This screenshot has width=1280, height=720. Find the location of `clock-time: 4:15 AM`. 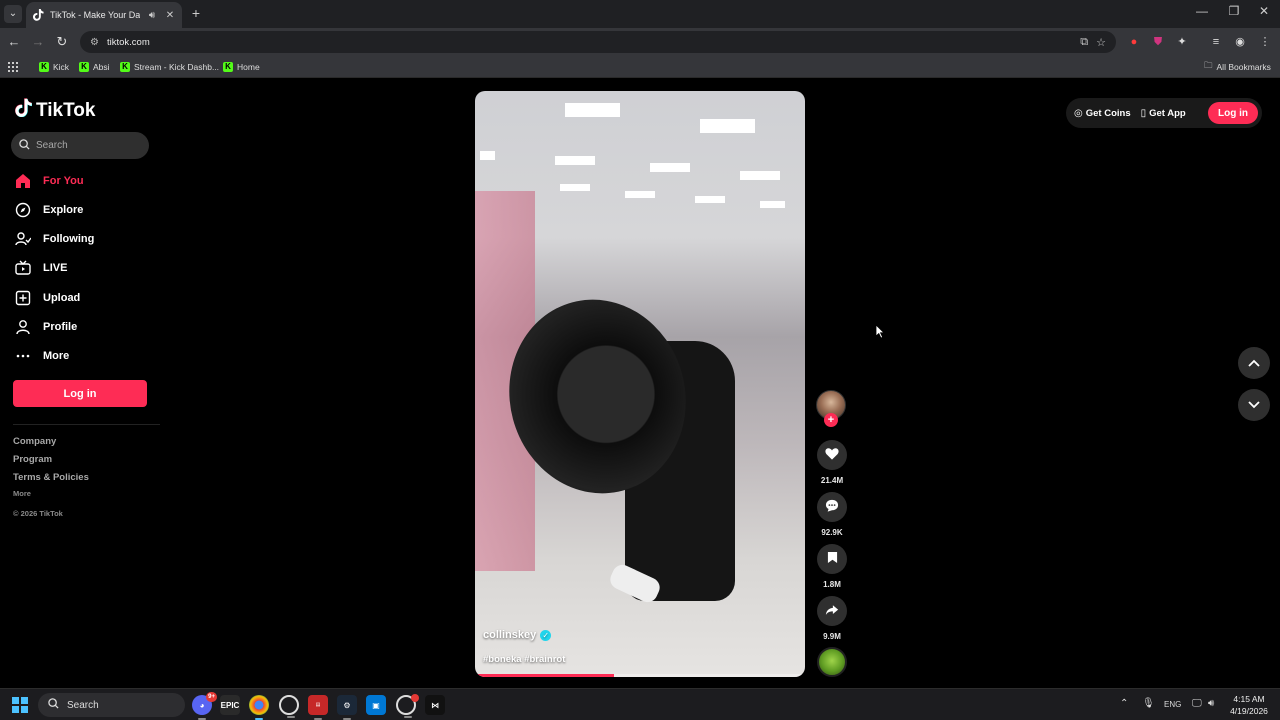

clock-time: 4:15 AM is located at coordinates (1249, 699).